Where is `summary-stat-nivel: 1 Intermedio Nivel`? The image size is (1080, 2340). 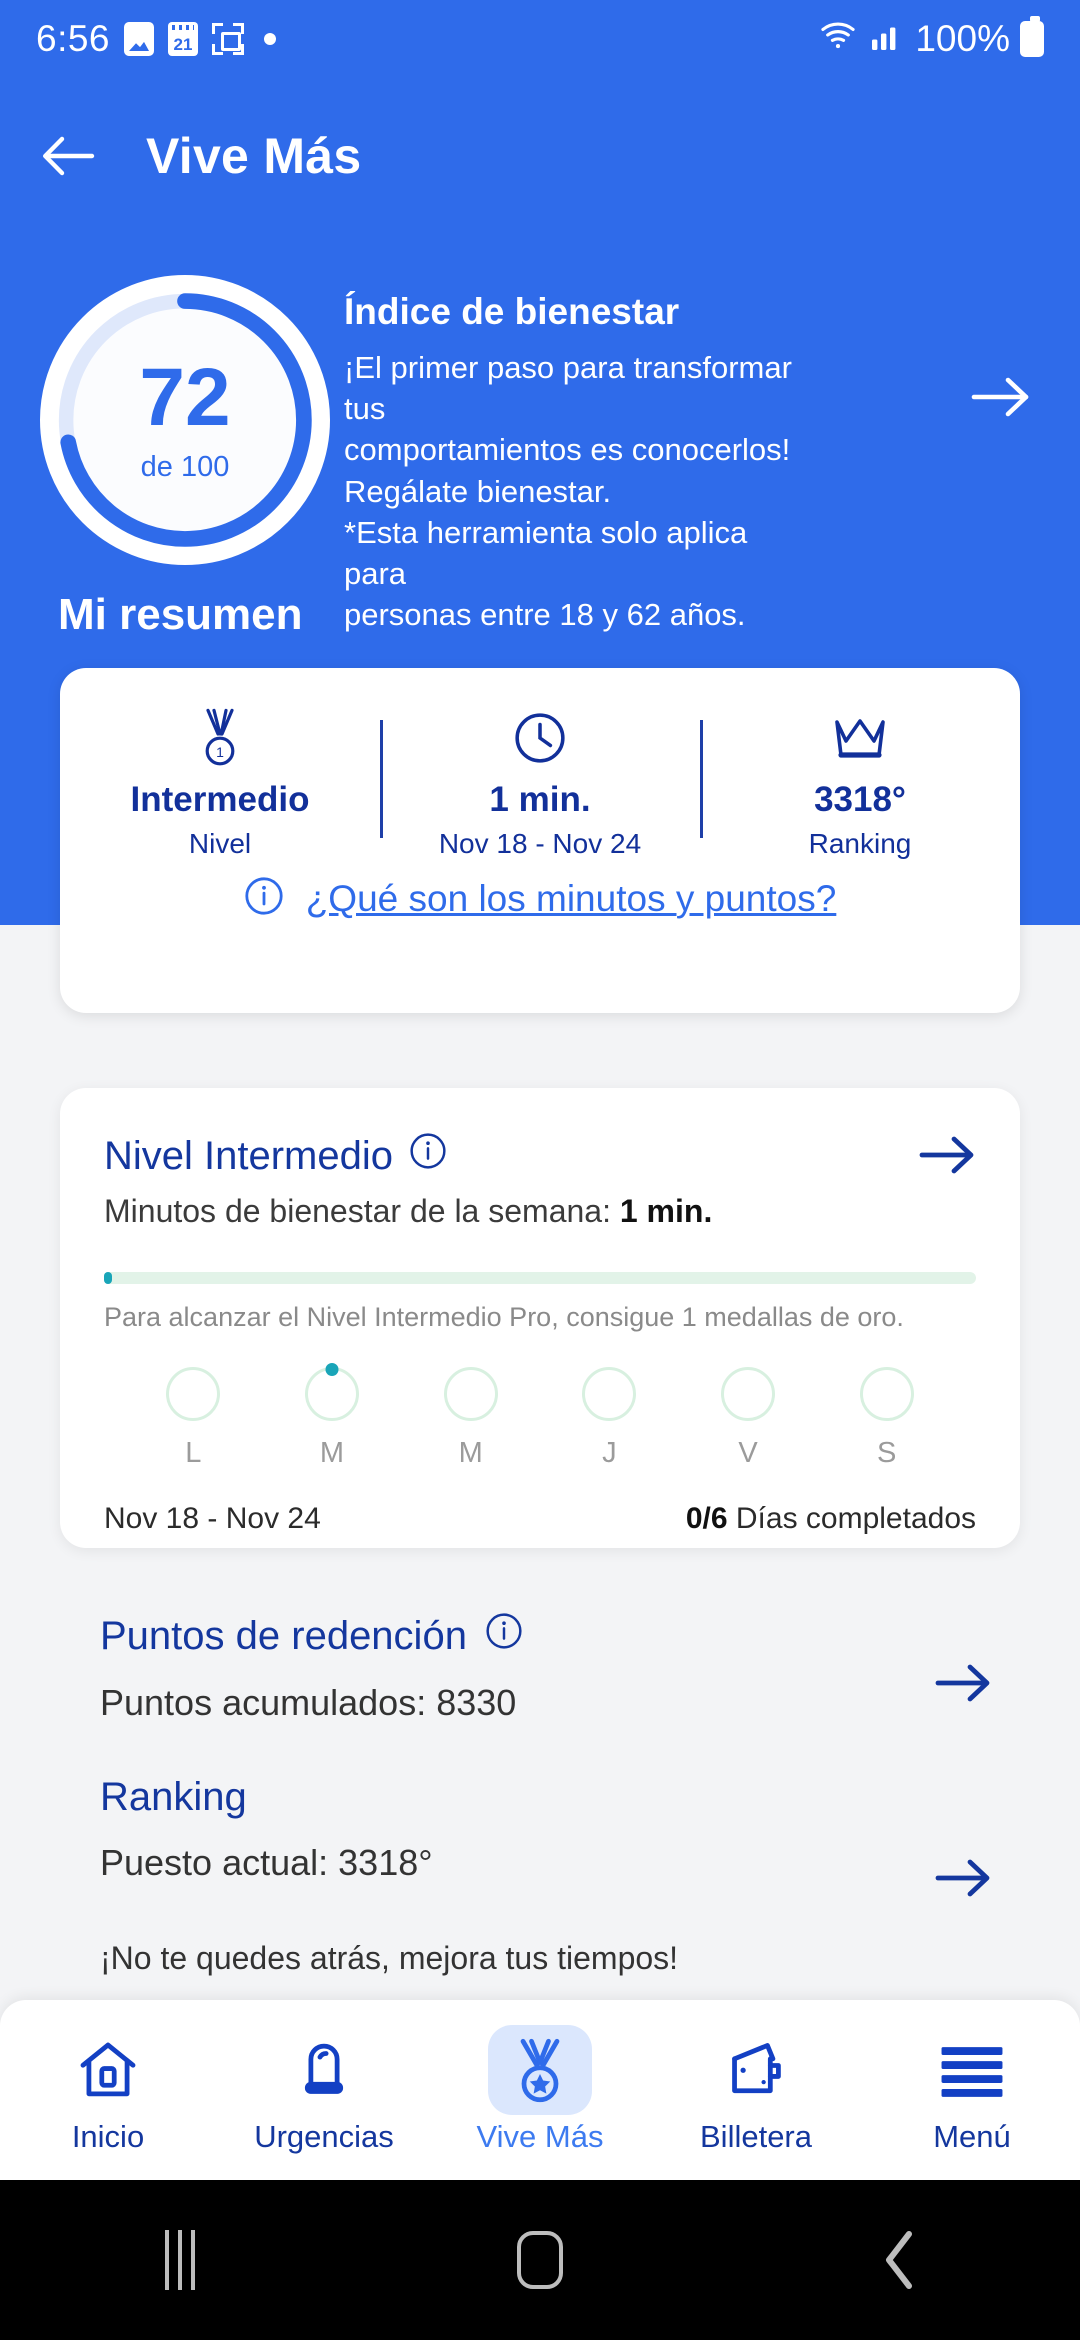
summary-stat-nivel: 1 Intermedio Nivel is located at coordinates (220, 788).